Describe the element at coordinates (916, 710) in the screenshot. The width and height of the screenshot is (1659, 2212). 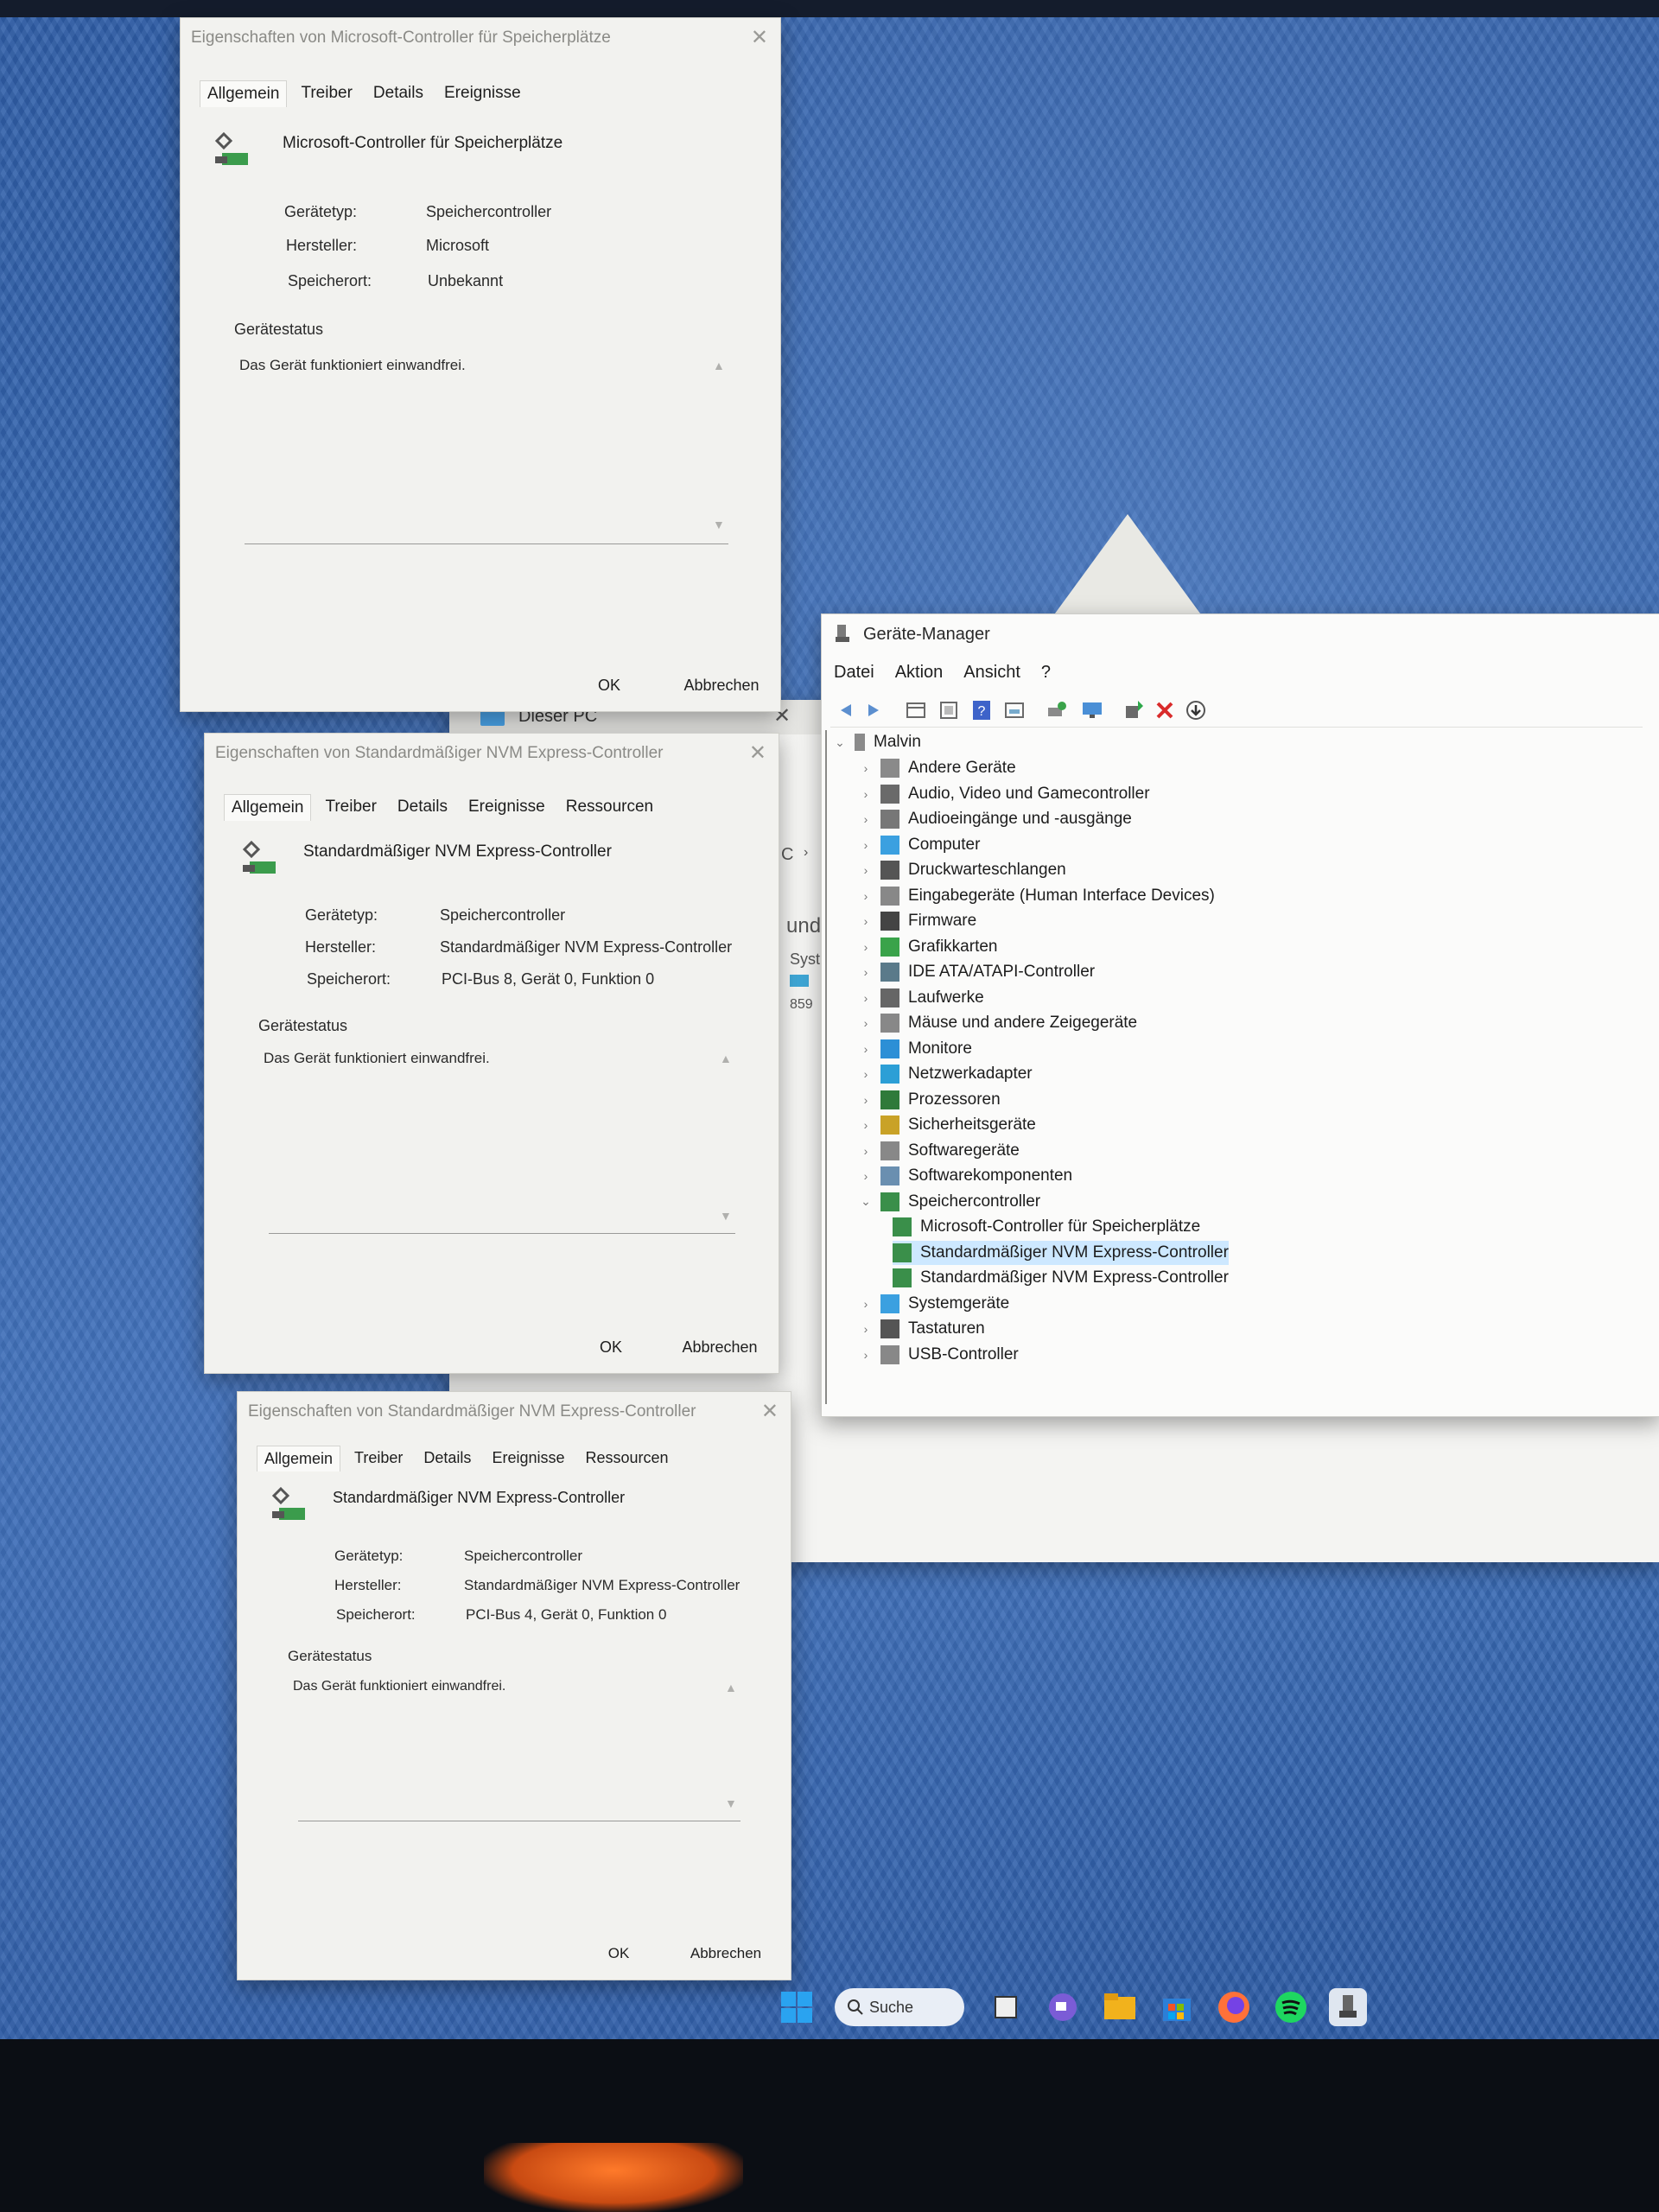
I see `properties-icon` at that location.